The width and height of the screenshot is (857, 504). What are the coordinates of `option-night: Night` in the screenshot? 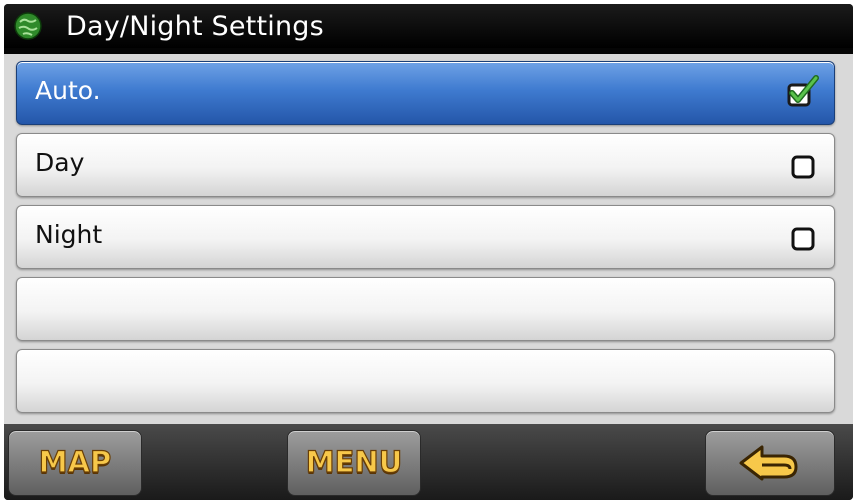 It's located at (425, 237).